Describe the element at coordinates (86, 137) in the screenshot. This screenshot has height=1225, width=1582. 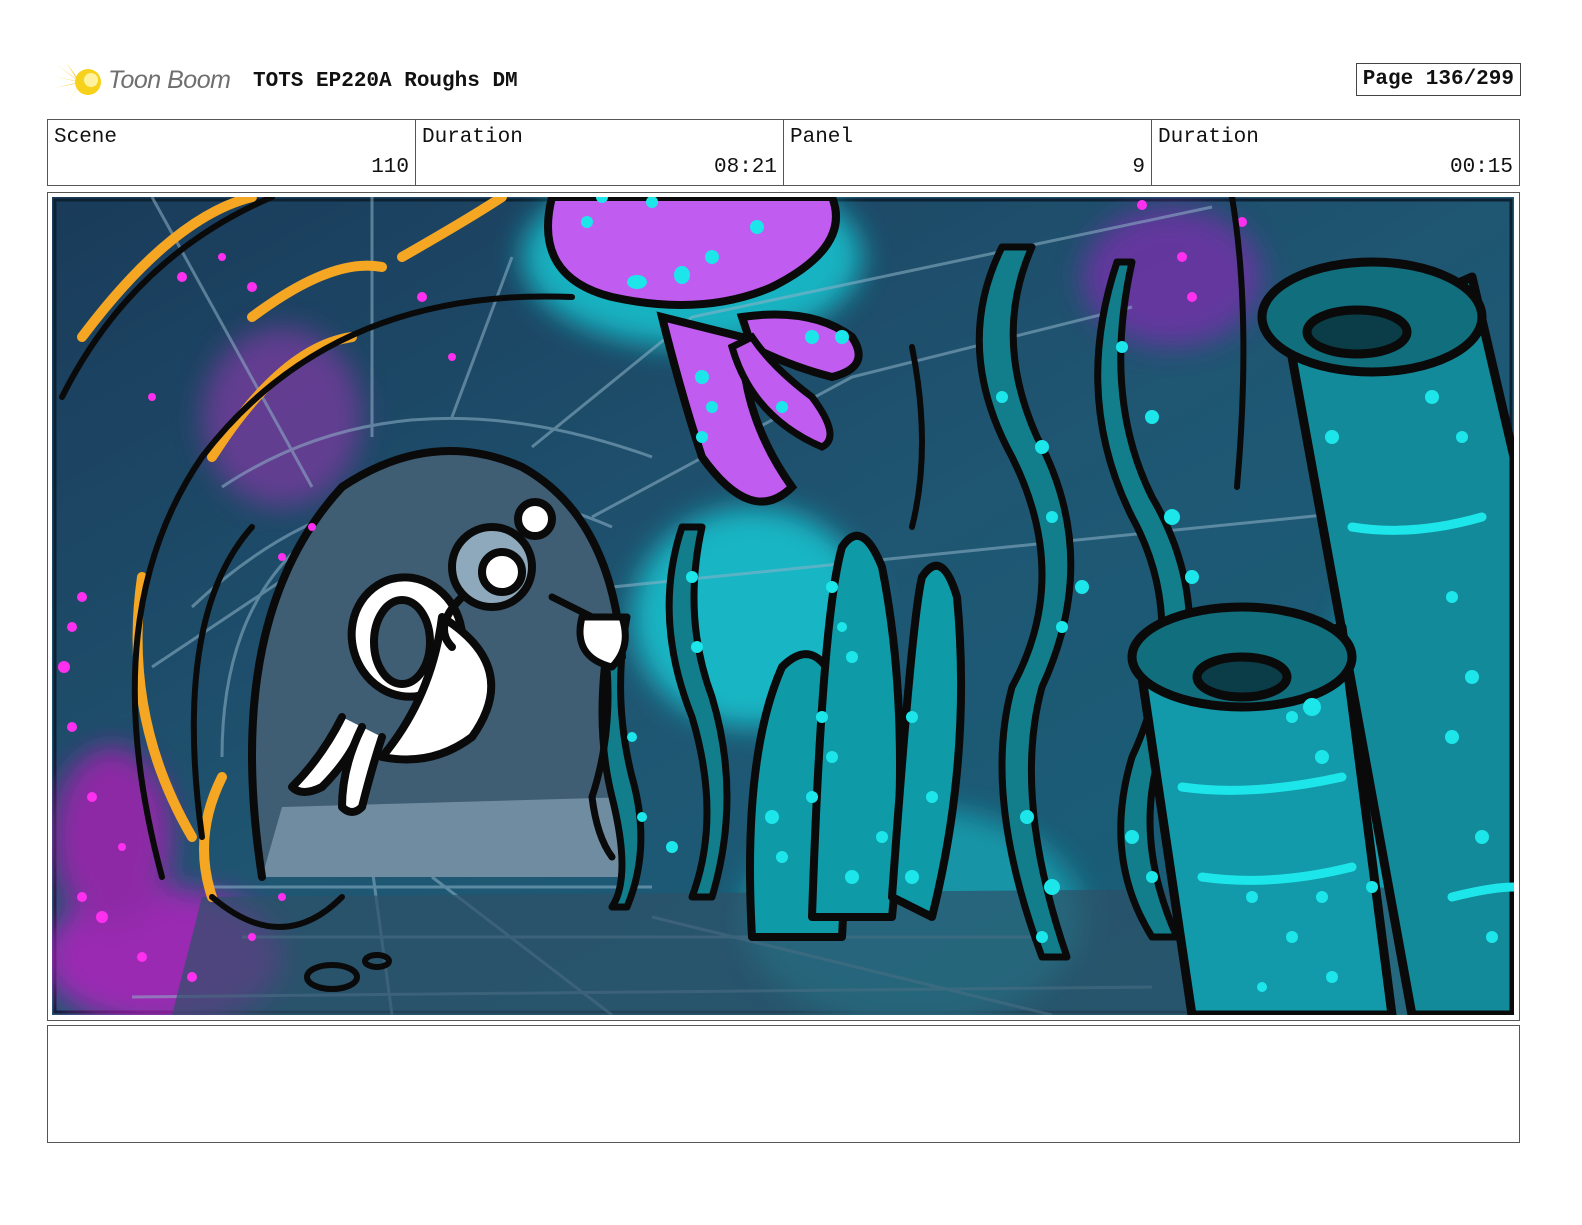
I see `scene-label: Scene` at that location.